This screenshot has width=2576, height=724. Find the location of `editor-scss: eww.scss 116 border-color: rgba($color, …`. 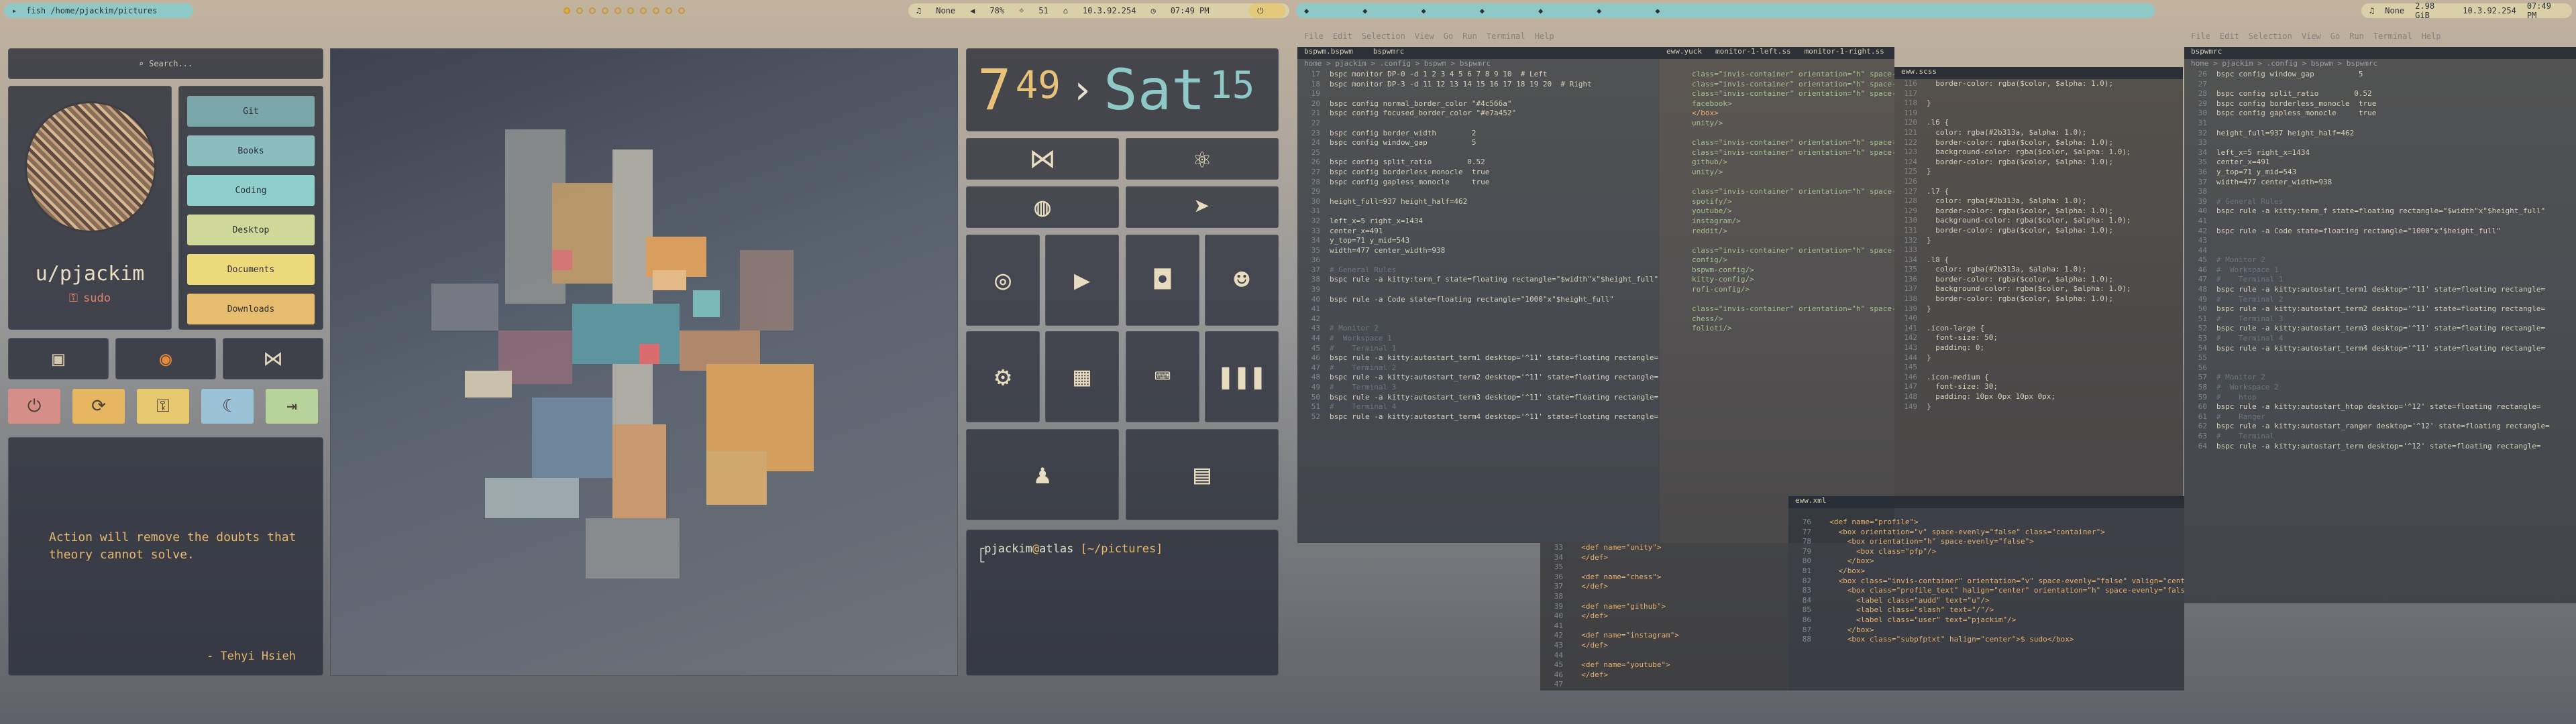

editor-scss: eww.scss 116 border-color: rgba($color, … is located at coordinates (2038, 281).